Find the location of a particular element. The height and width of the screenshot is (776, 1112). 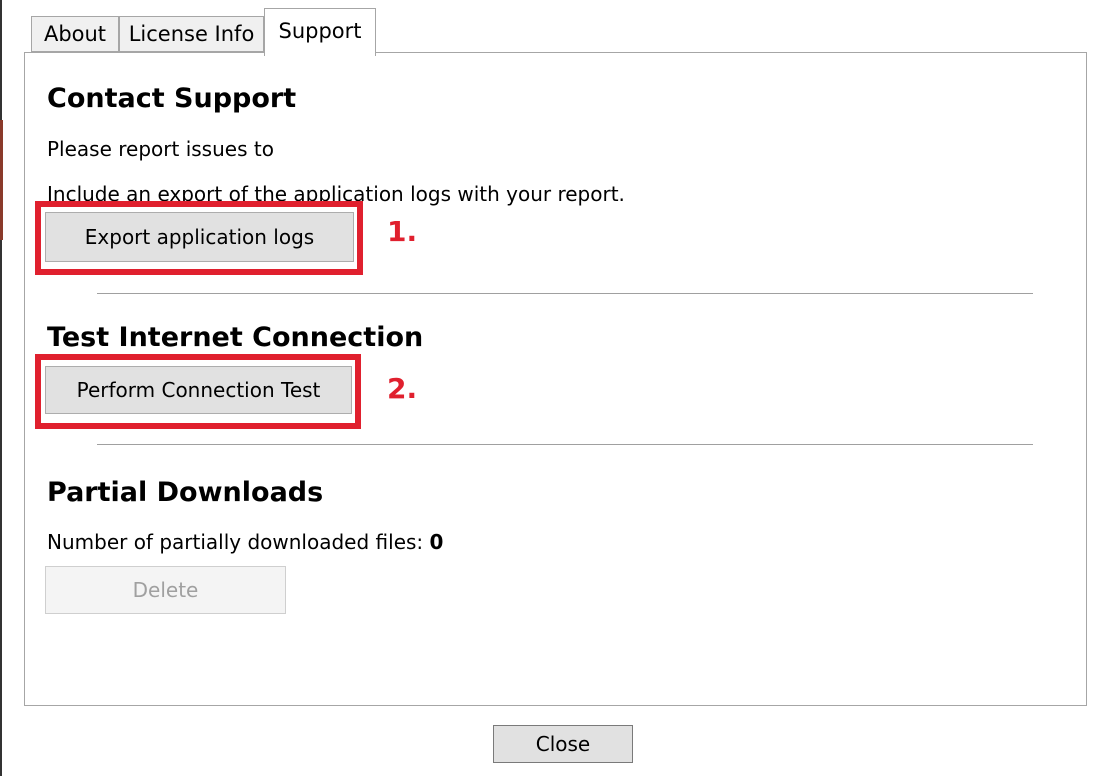

report-issues-text: Please report issues to is located at coordinates (160, 149).